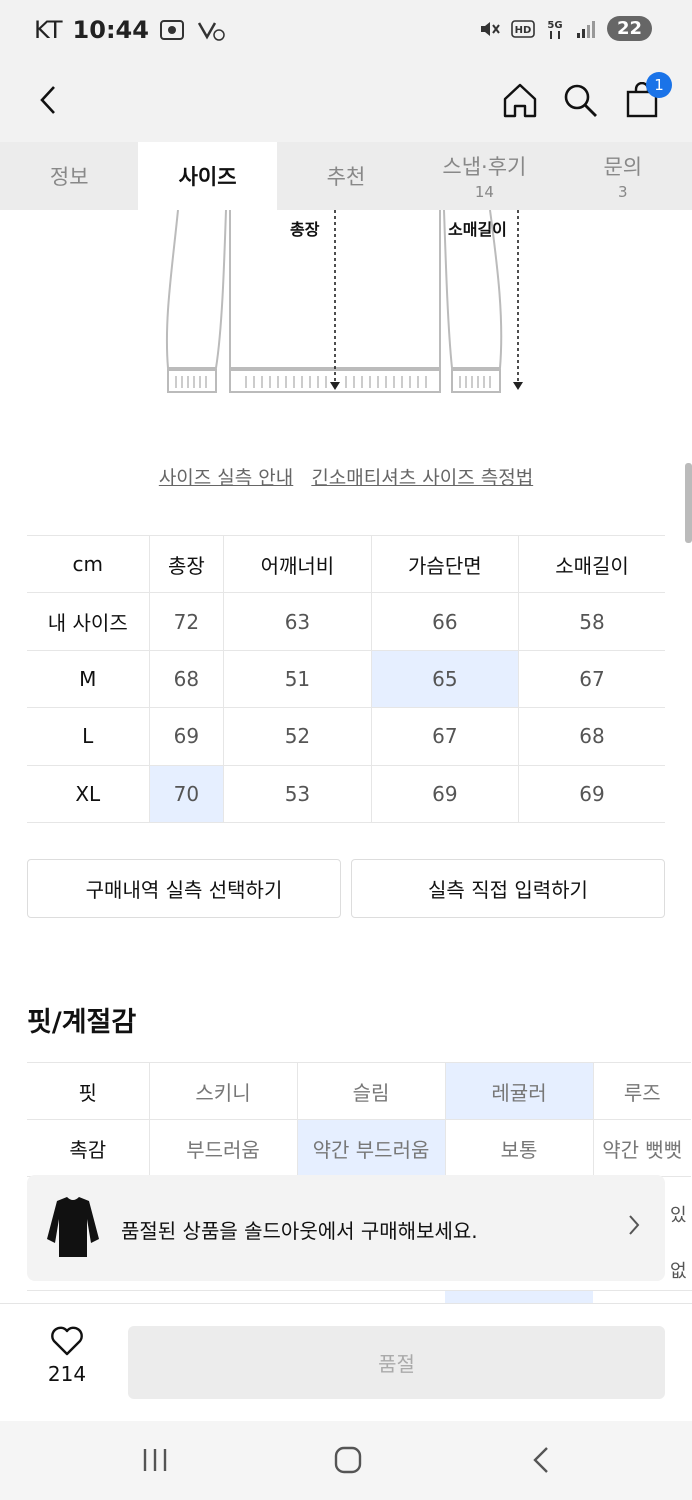 The width and height of the screenshot is (692, 1500). I want to click on table-row: XL 70 53 69 69, so click(346, 793).